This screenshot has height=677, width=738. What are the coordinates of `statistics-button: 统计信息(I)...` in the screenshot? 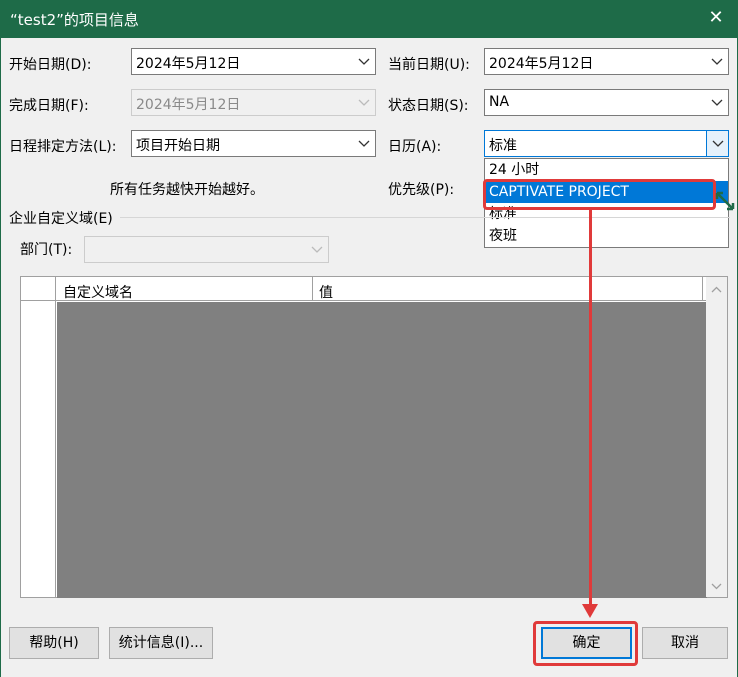 It's located at (161, 643).